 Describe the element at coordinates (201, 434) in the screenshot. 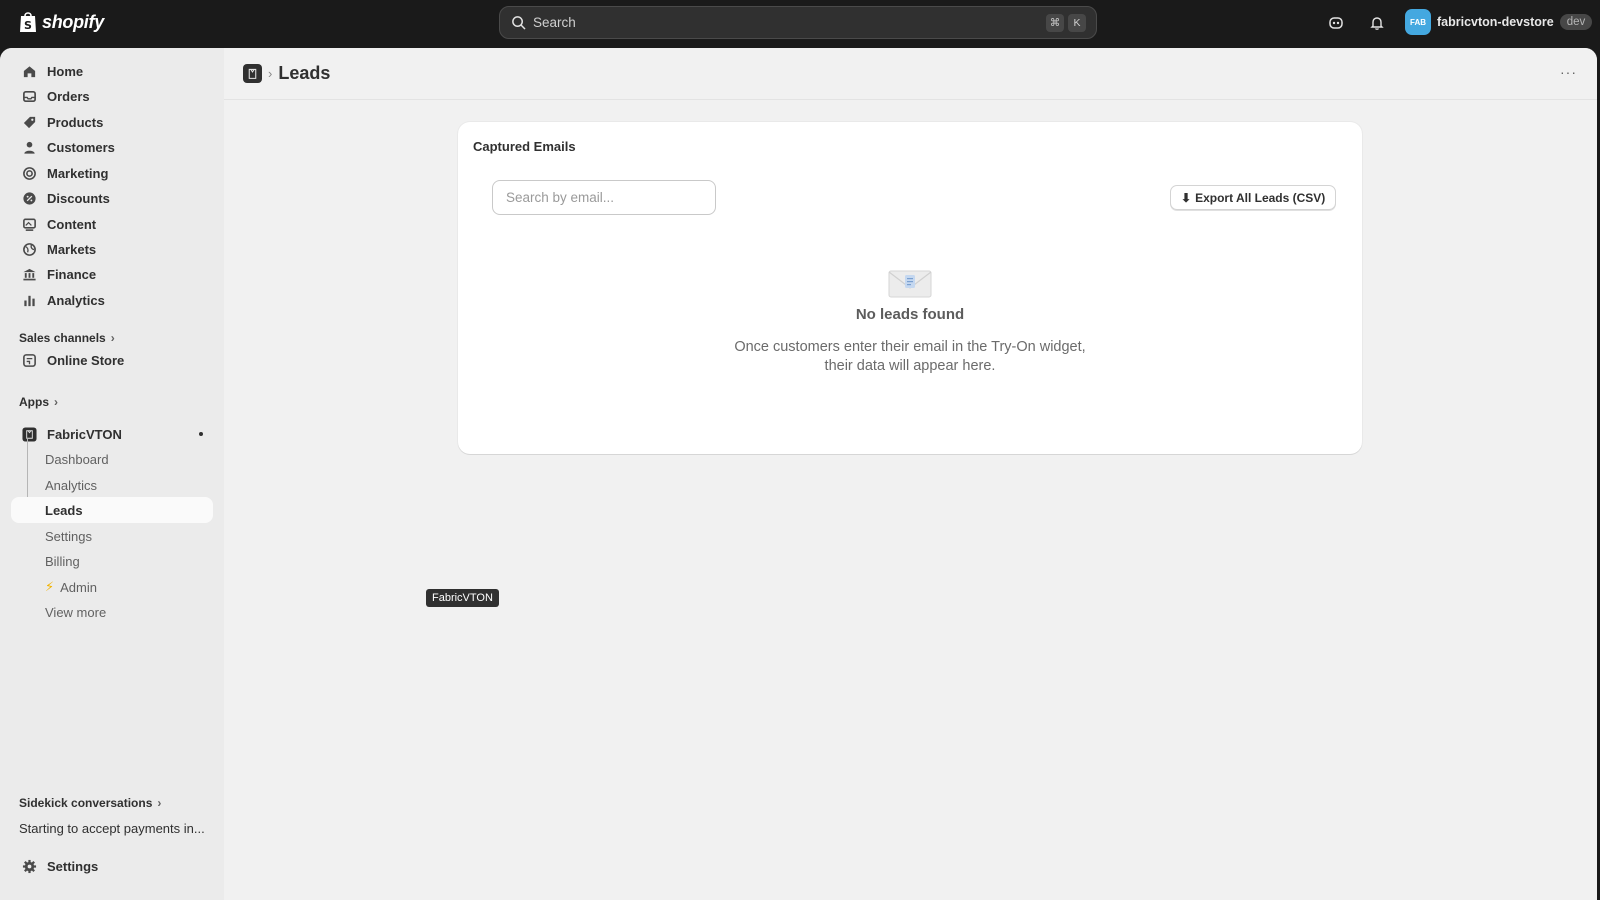

I see `pin-dot-icon` at that location.